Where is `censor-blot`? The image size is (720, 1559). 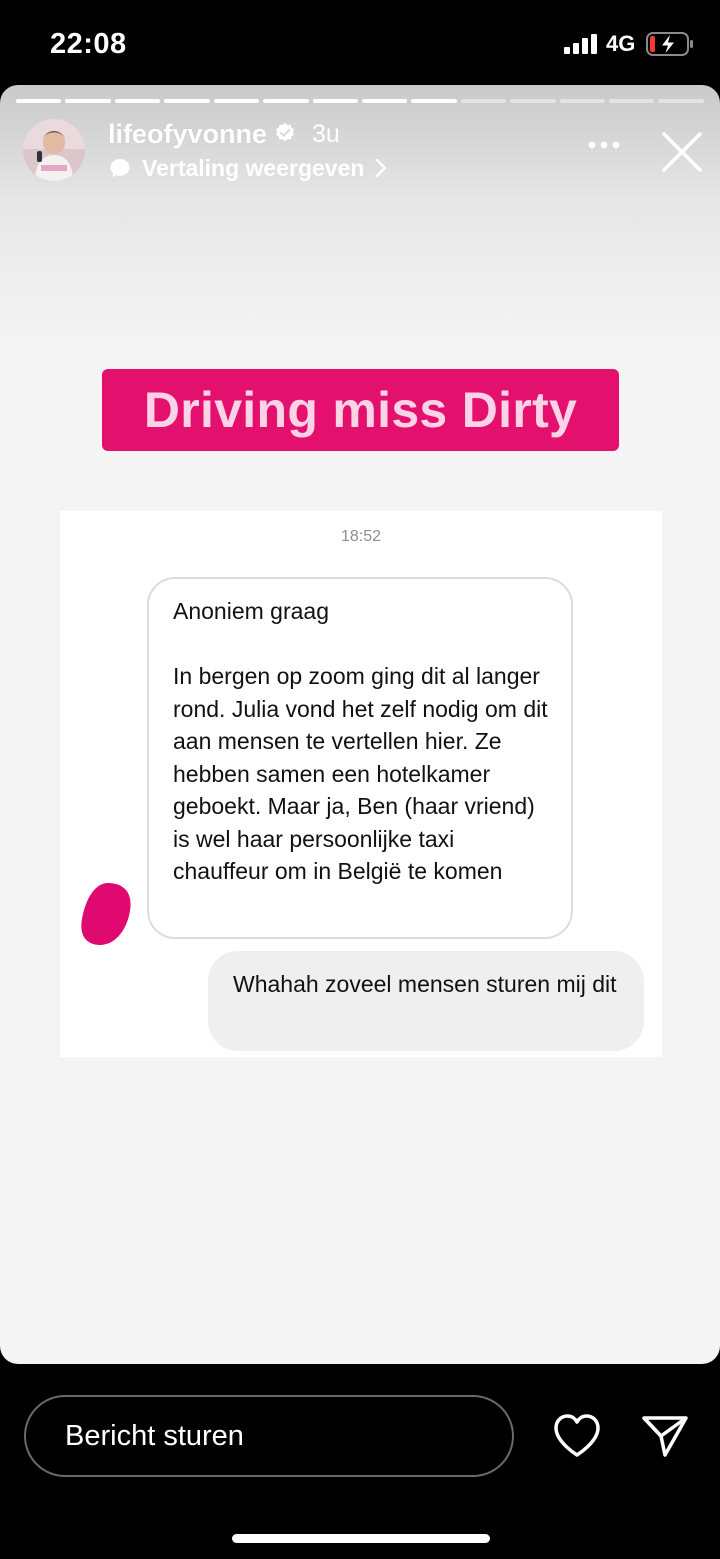 censor-blot is located at coordinates (106, 914).